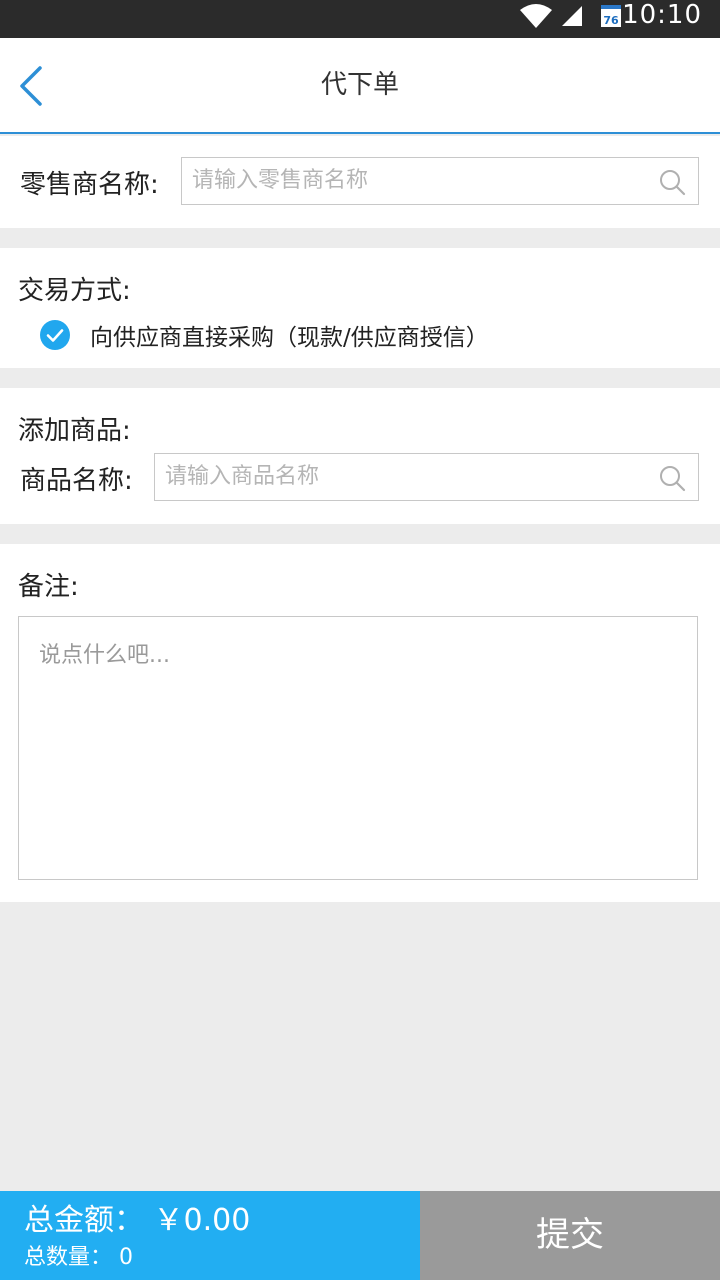 The image size is (720, 1280). What do you see at coordinates (611, 16) in the screenshot?
I see `calendar-icon: 76` at bounding box center [611, 16].